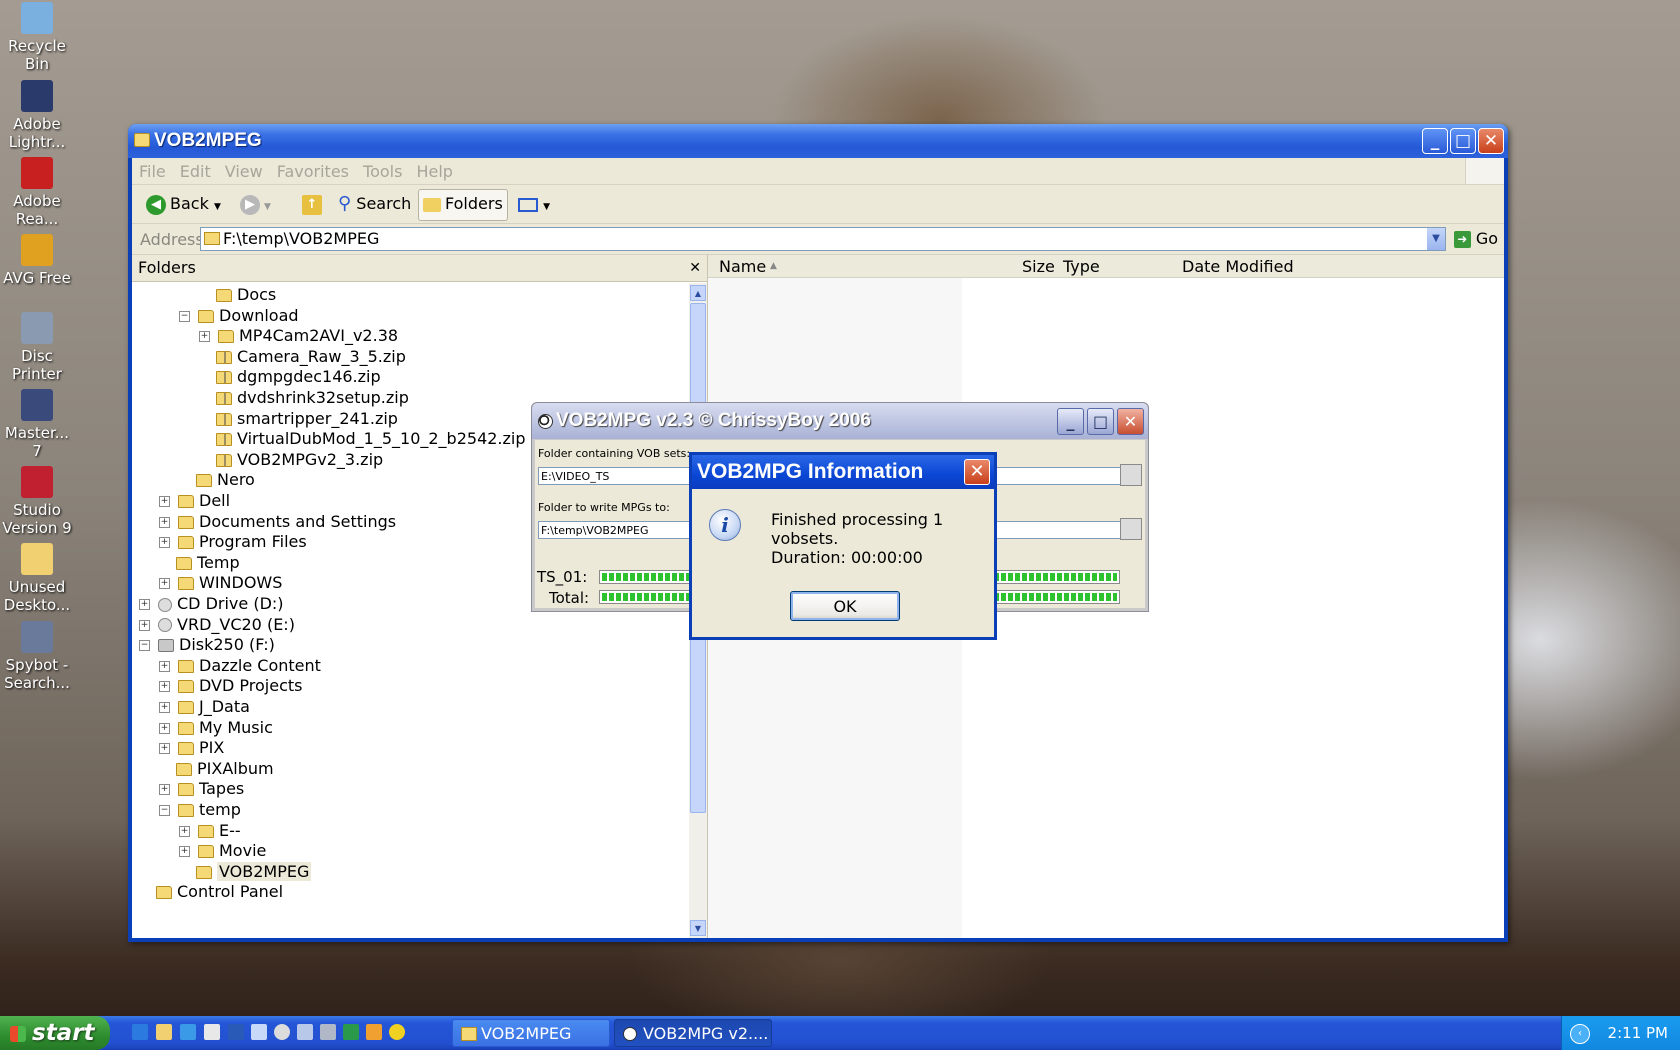 This screenshot has width=1680, height=1050. What do you see at coordinates (1238, 266) in the screenshot?
I see `column-date-modified: Date Modified` at bounding box center [1238, 266].